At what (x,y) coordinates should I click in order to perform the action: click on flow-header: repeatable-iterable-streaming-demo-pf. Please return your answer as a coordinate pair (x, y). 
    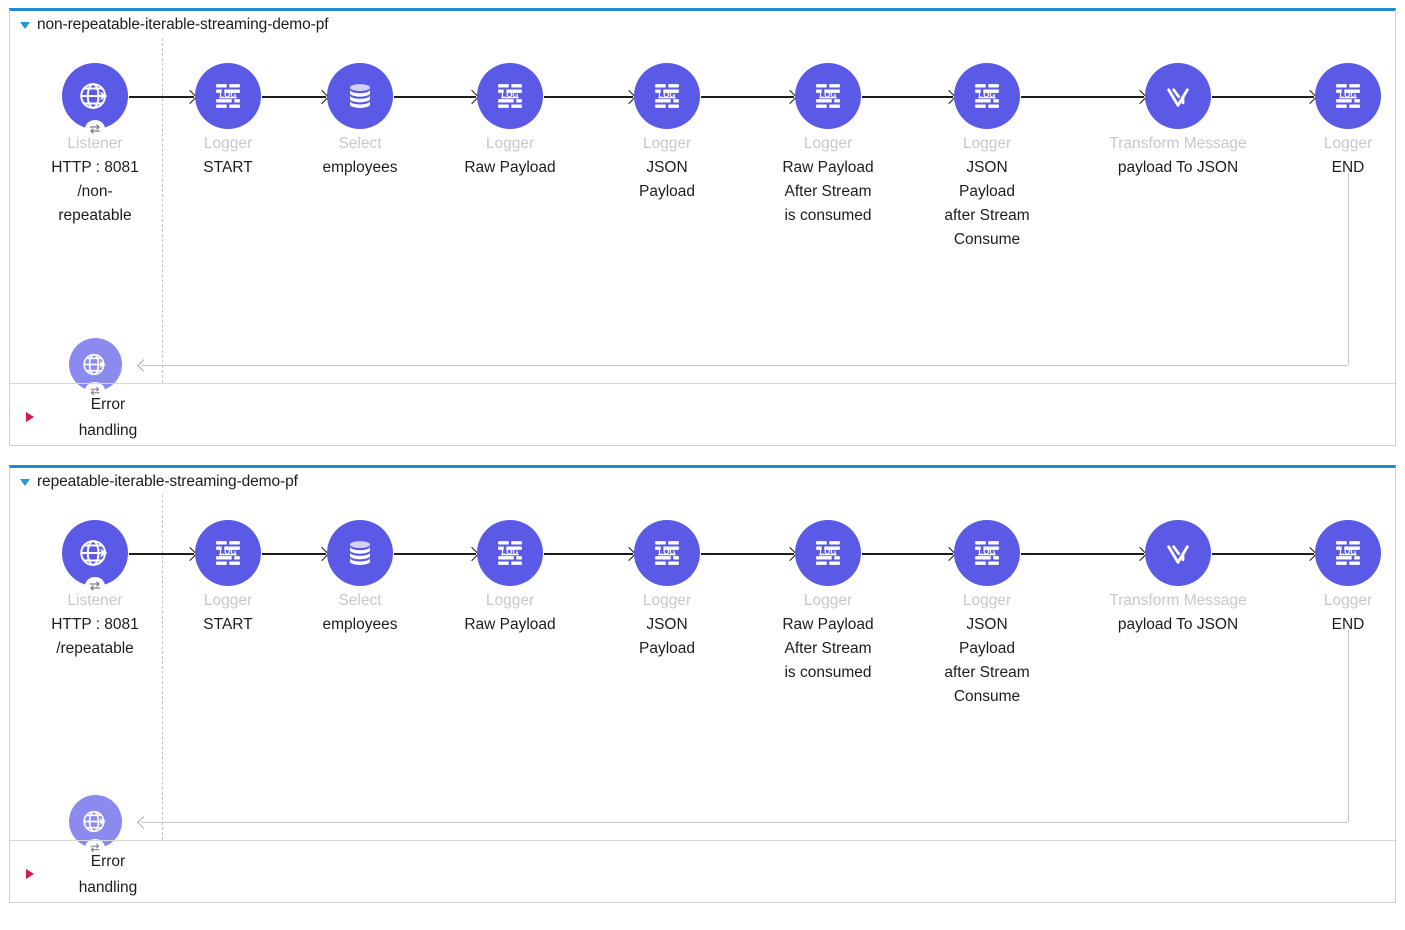
    Looking at the image, I should click on (702, 481).